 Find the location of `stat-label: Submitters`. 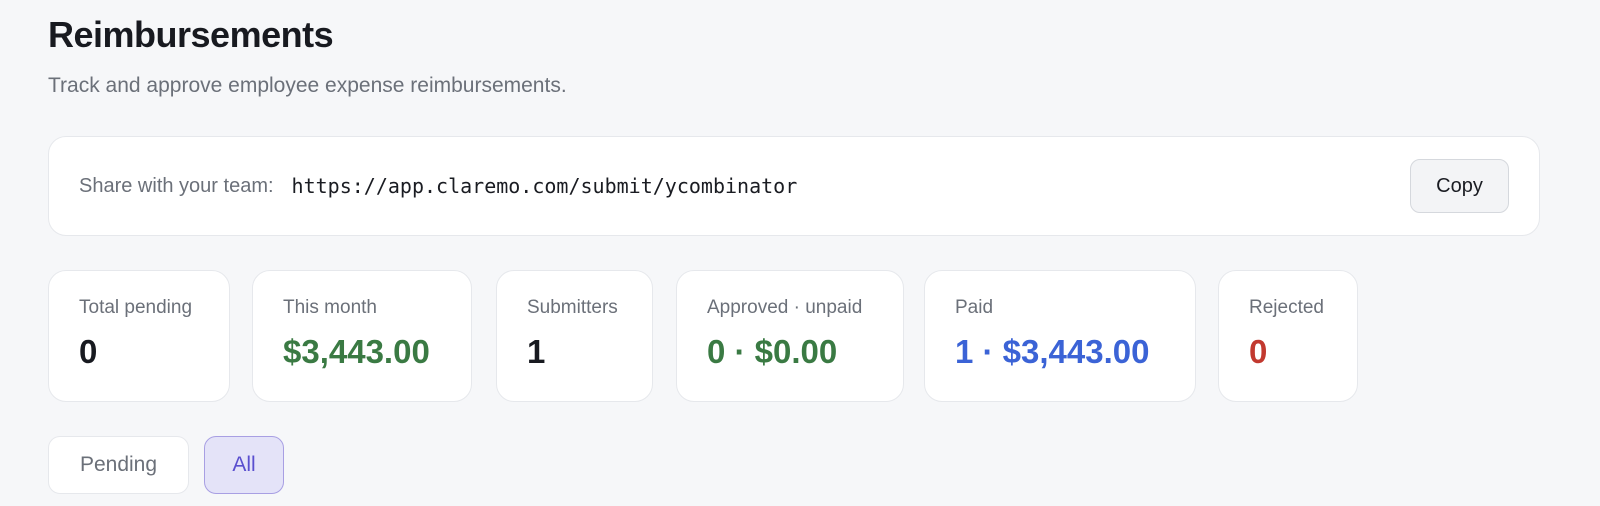

stat-label: Submitters is located at coordinates (572, 307).